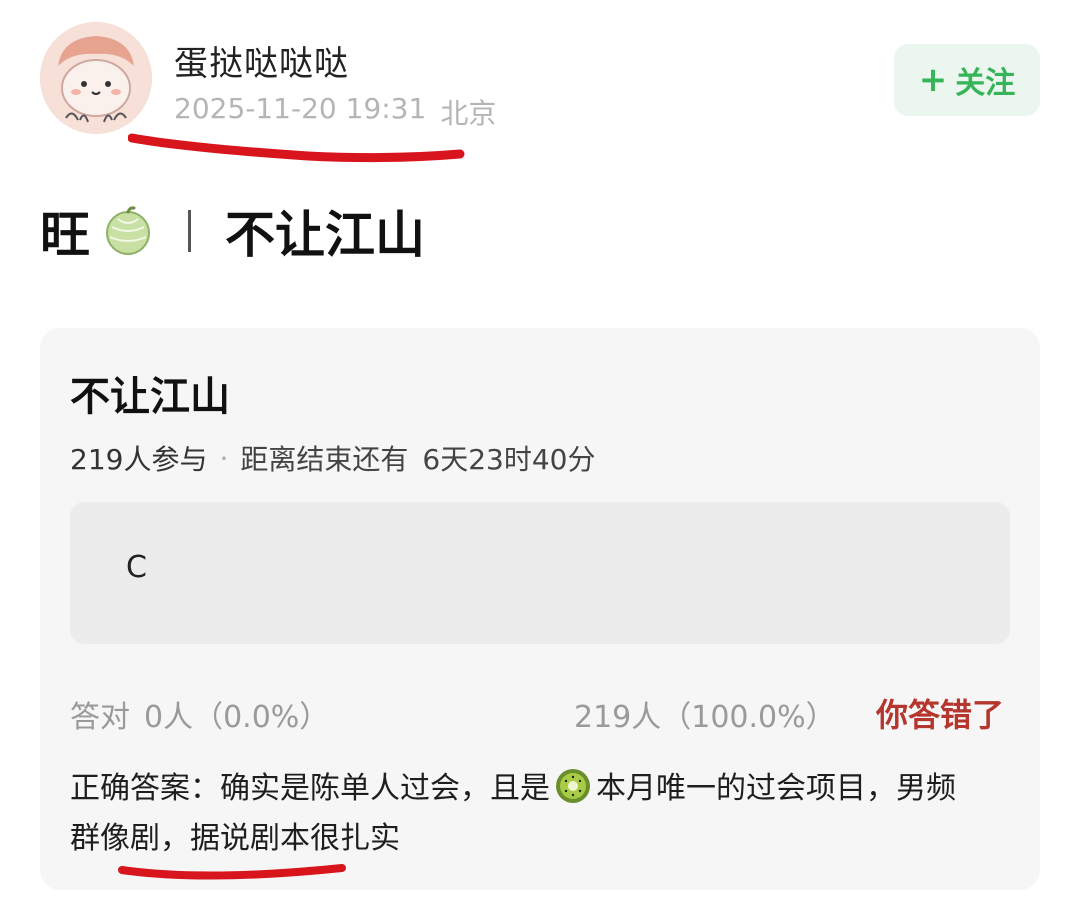  What do you see at coordinates (940, 715) in the screenshot?
I see `wrong-notice: 你答错了` at bounding box center [940, 715].